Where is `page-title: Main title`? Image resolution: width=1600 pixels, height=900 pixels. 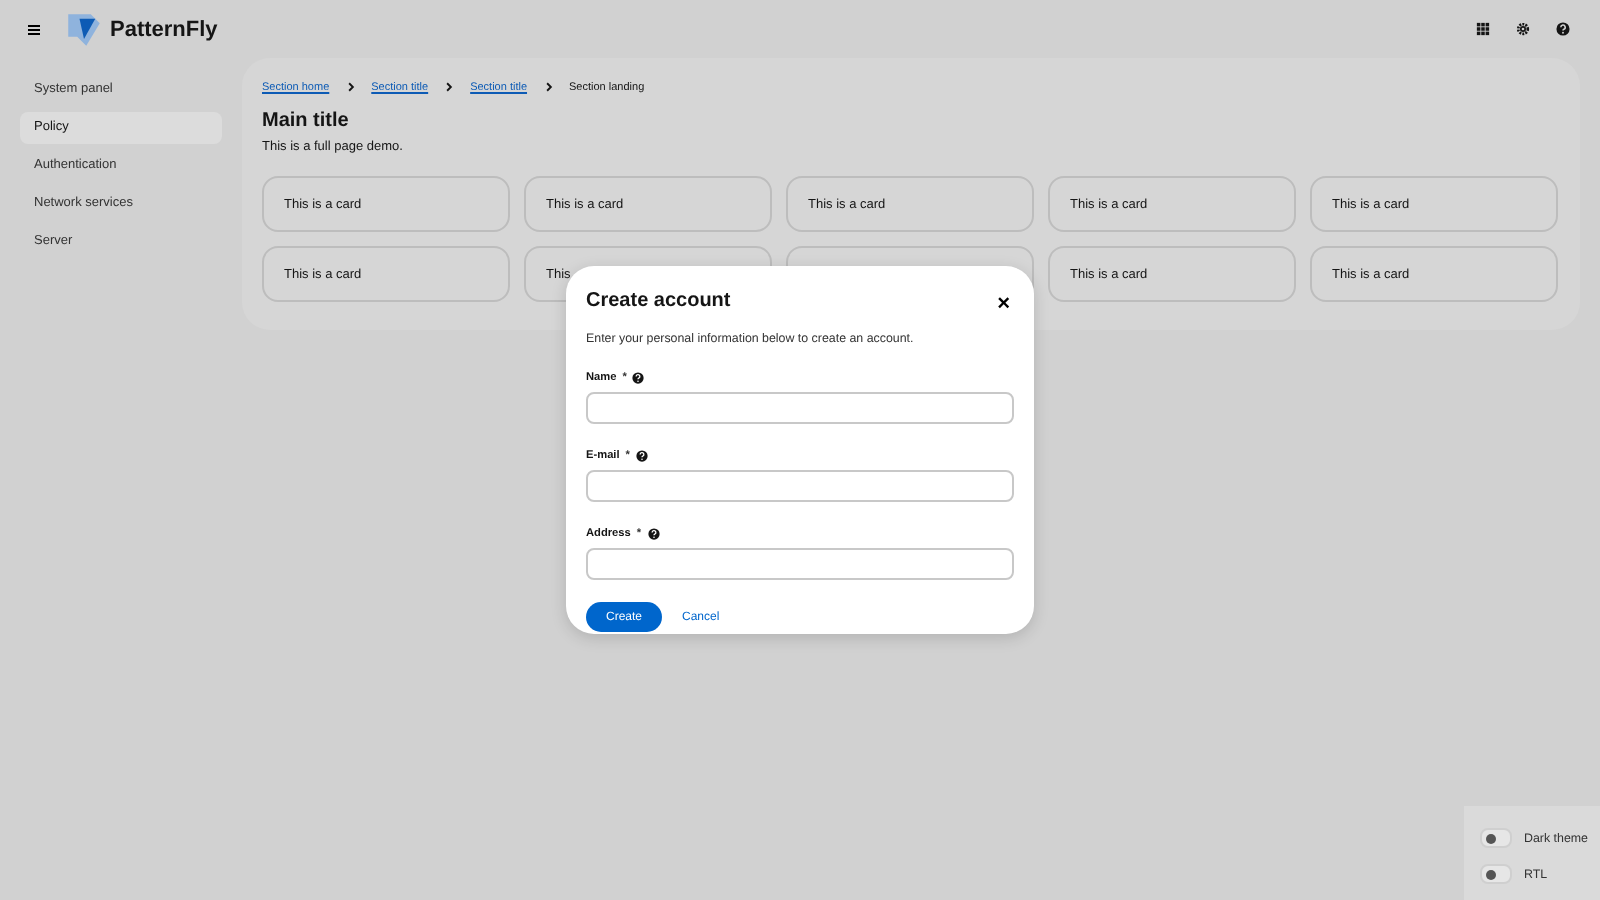
page-title: Main title is located at coordinates (306, 121).